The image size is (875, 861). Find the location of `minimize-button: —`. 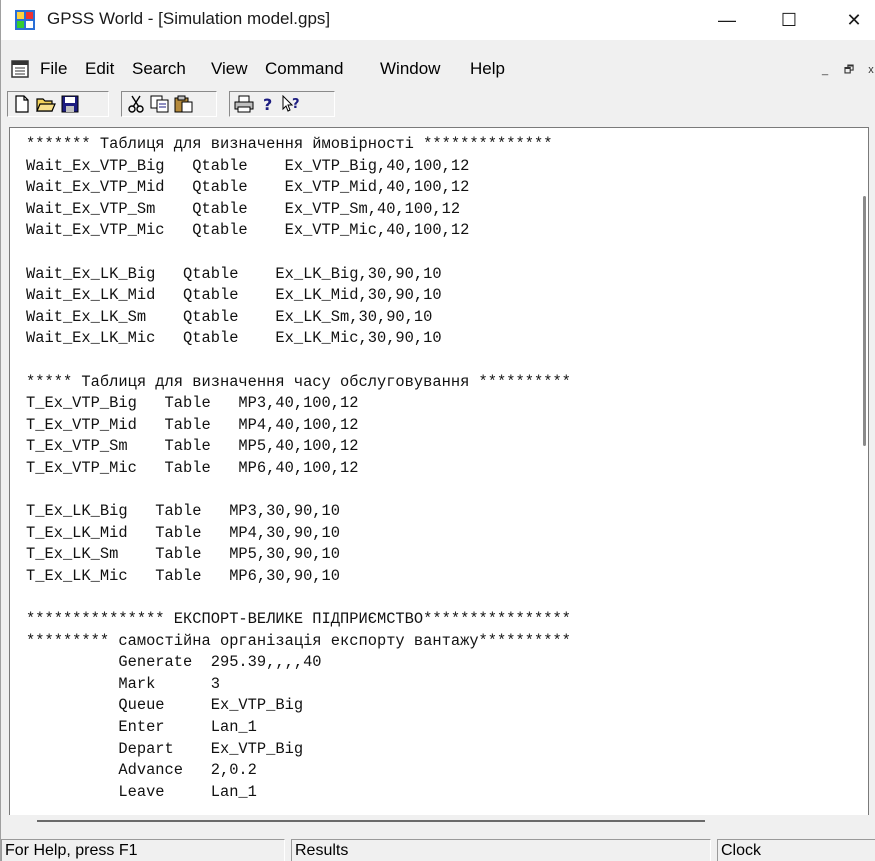

minimize-button: — is located at coordinates (727, 20).